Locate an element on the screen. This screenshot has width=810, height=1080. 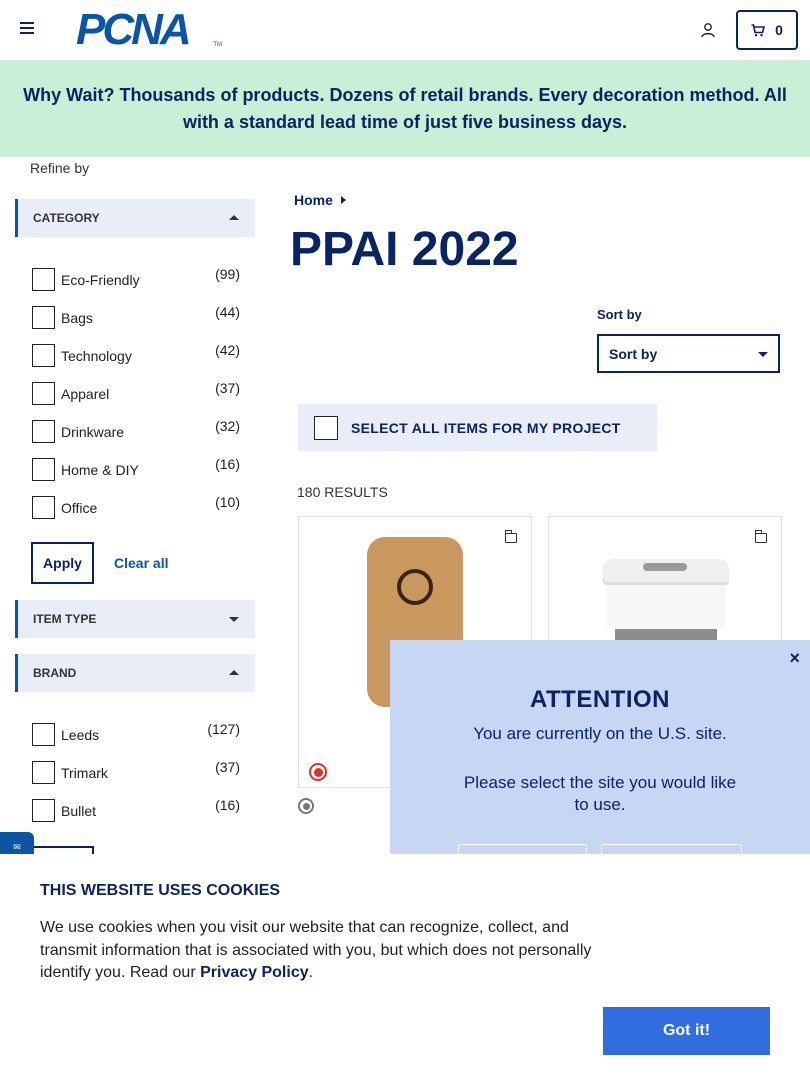
breadcrumb-home: Home is located at coordinates (313, 200).